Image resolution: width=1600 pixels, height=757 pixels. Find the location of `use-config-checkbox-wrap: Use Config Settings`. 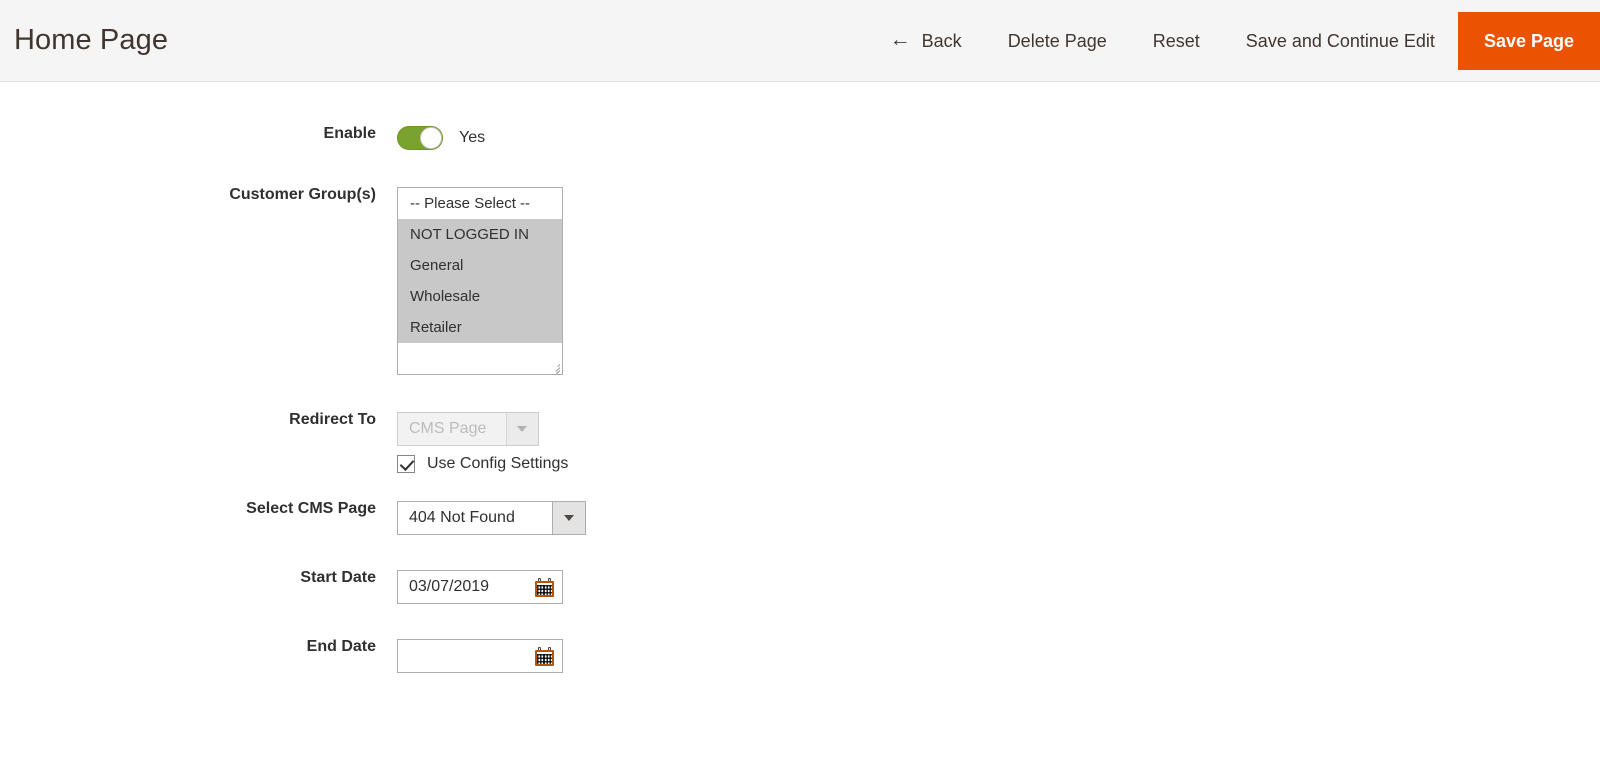

use-config-checkbox-wrap: Use Config Settings is located at coordinates (998, 464).